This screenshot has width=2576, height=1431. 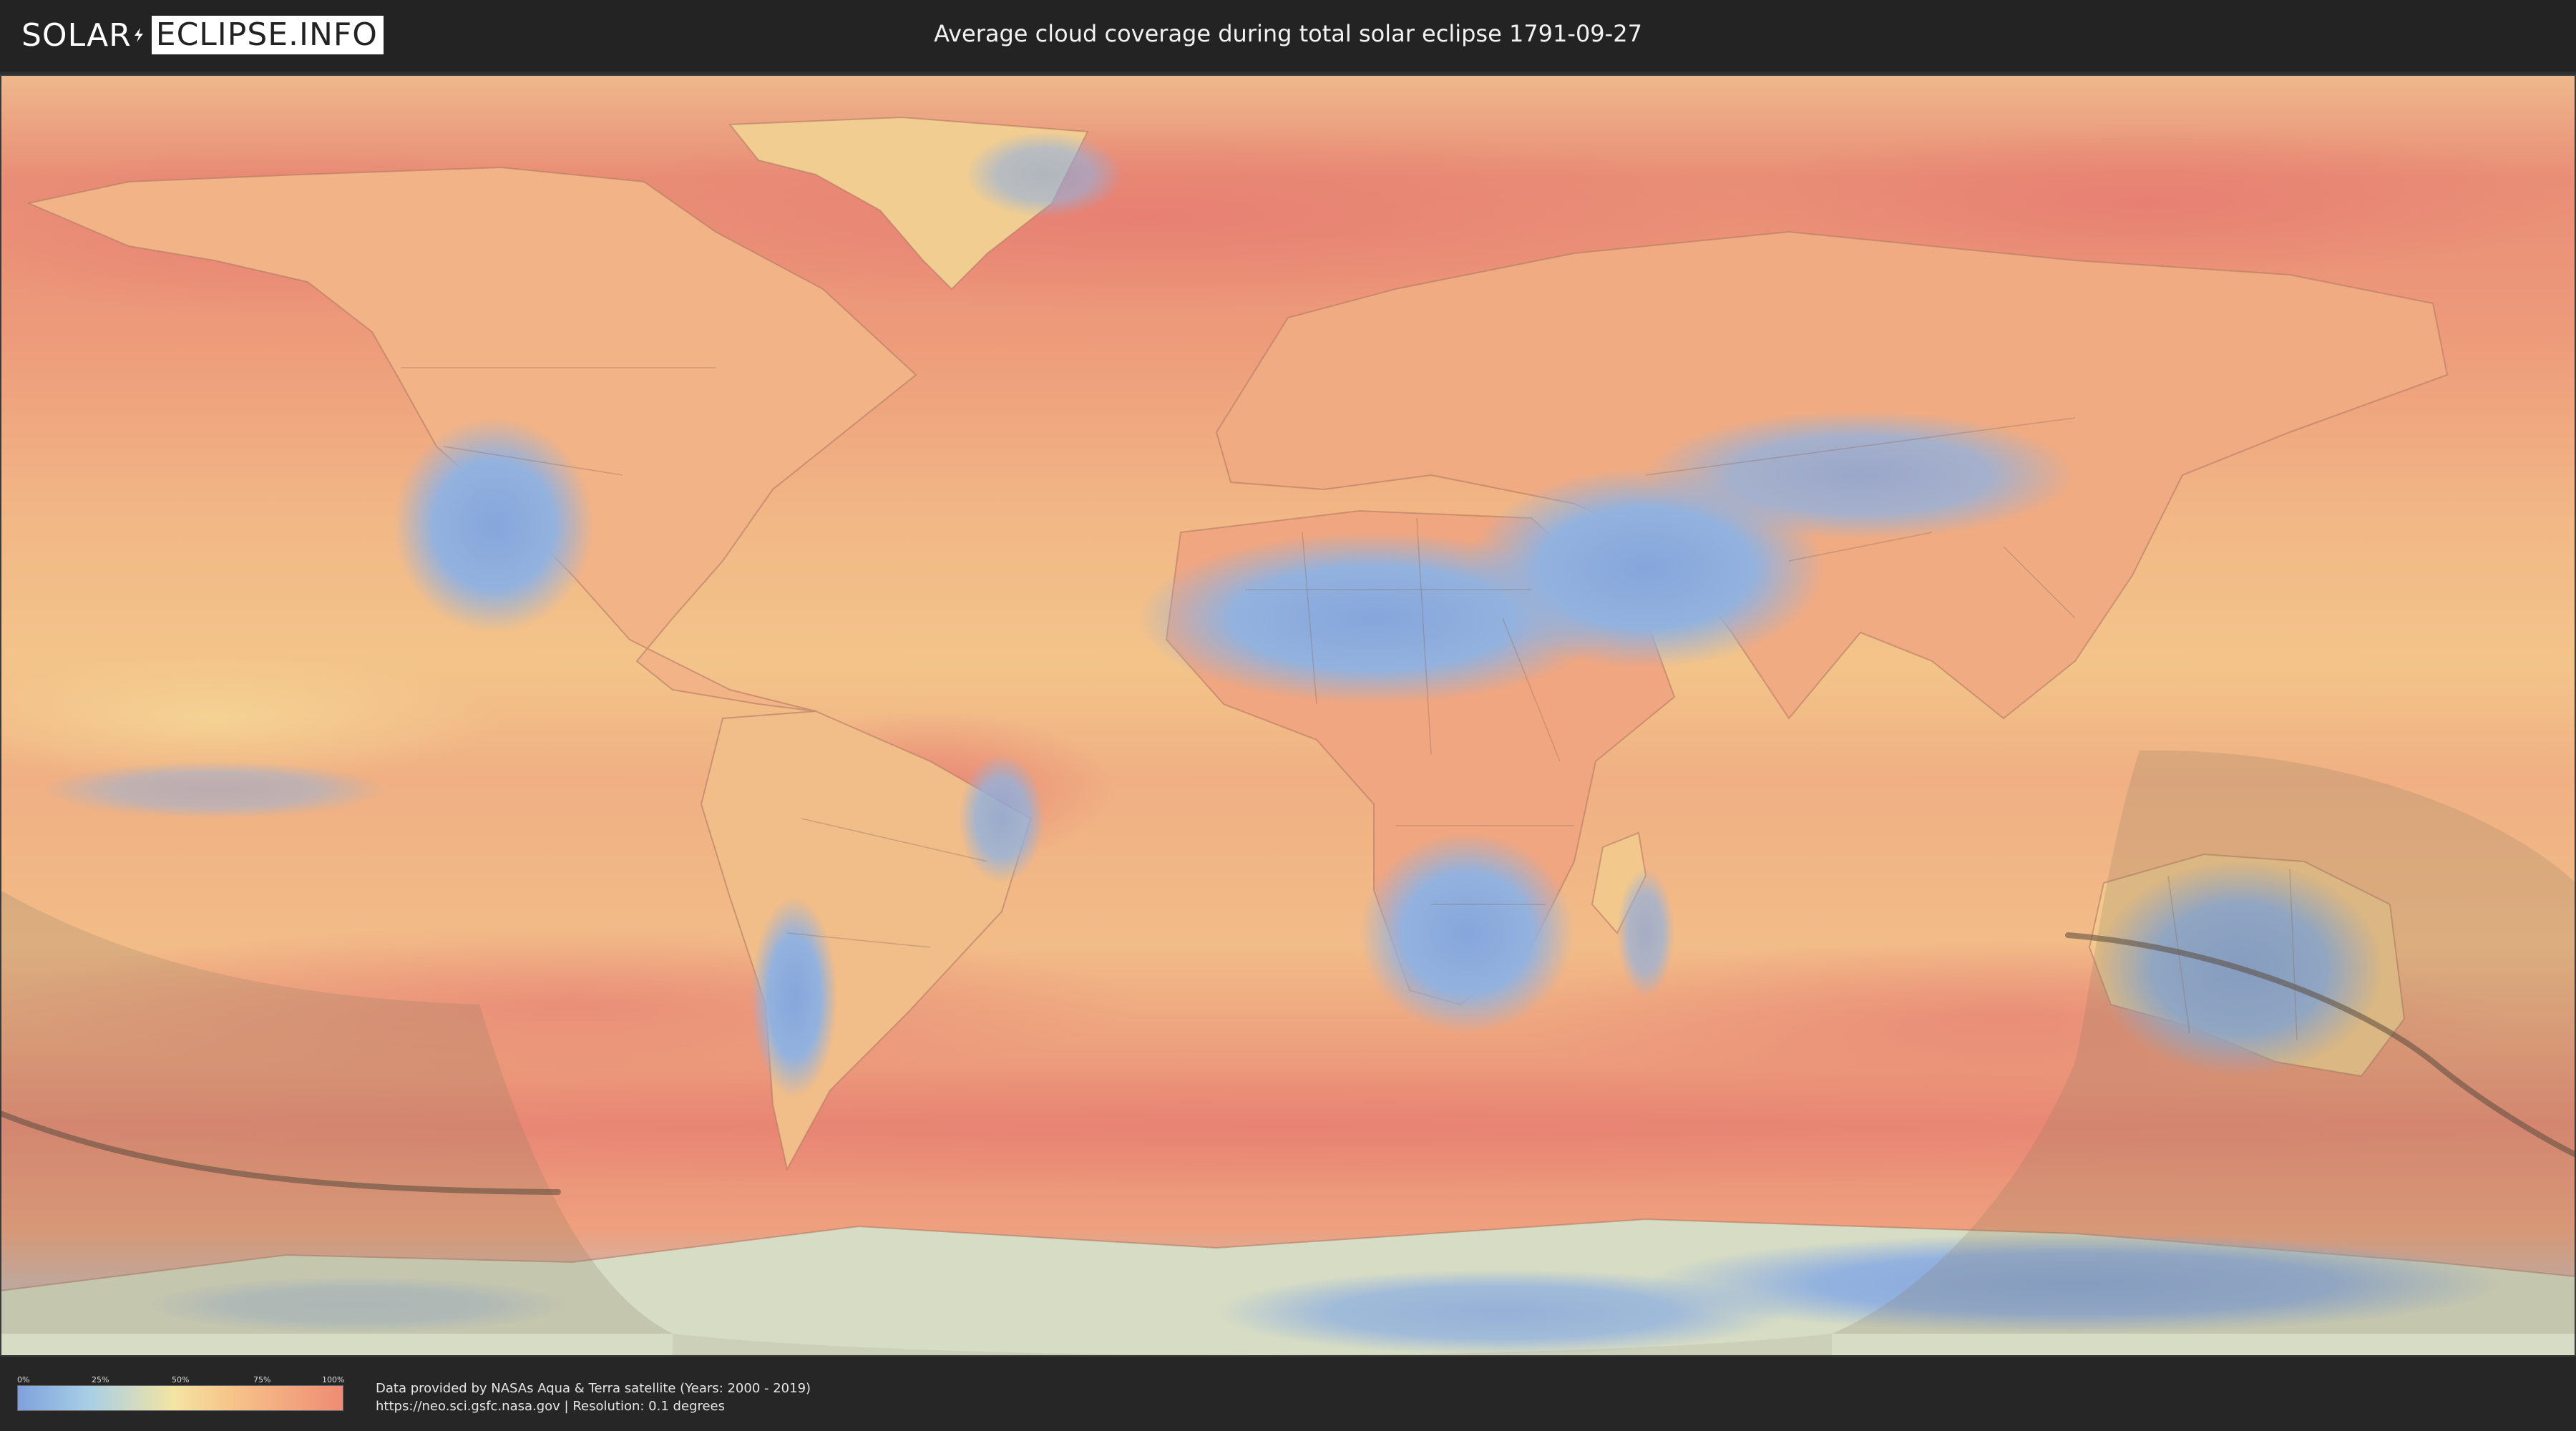 I want to click on legend-tick-25: 25%, so click(x=100, y=1379).